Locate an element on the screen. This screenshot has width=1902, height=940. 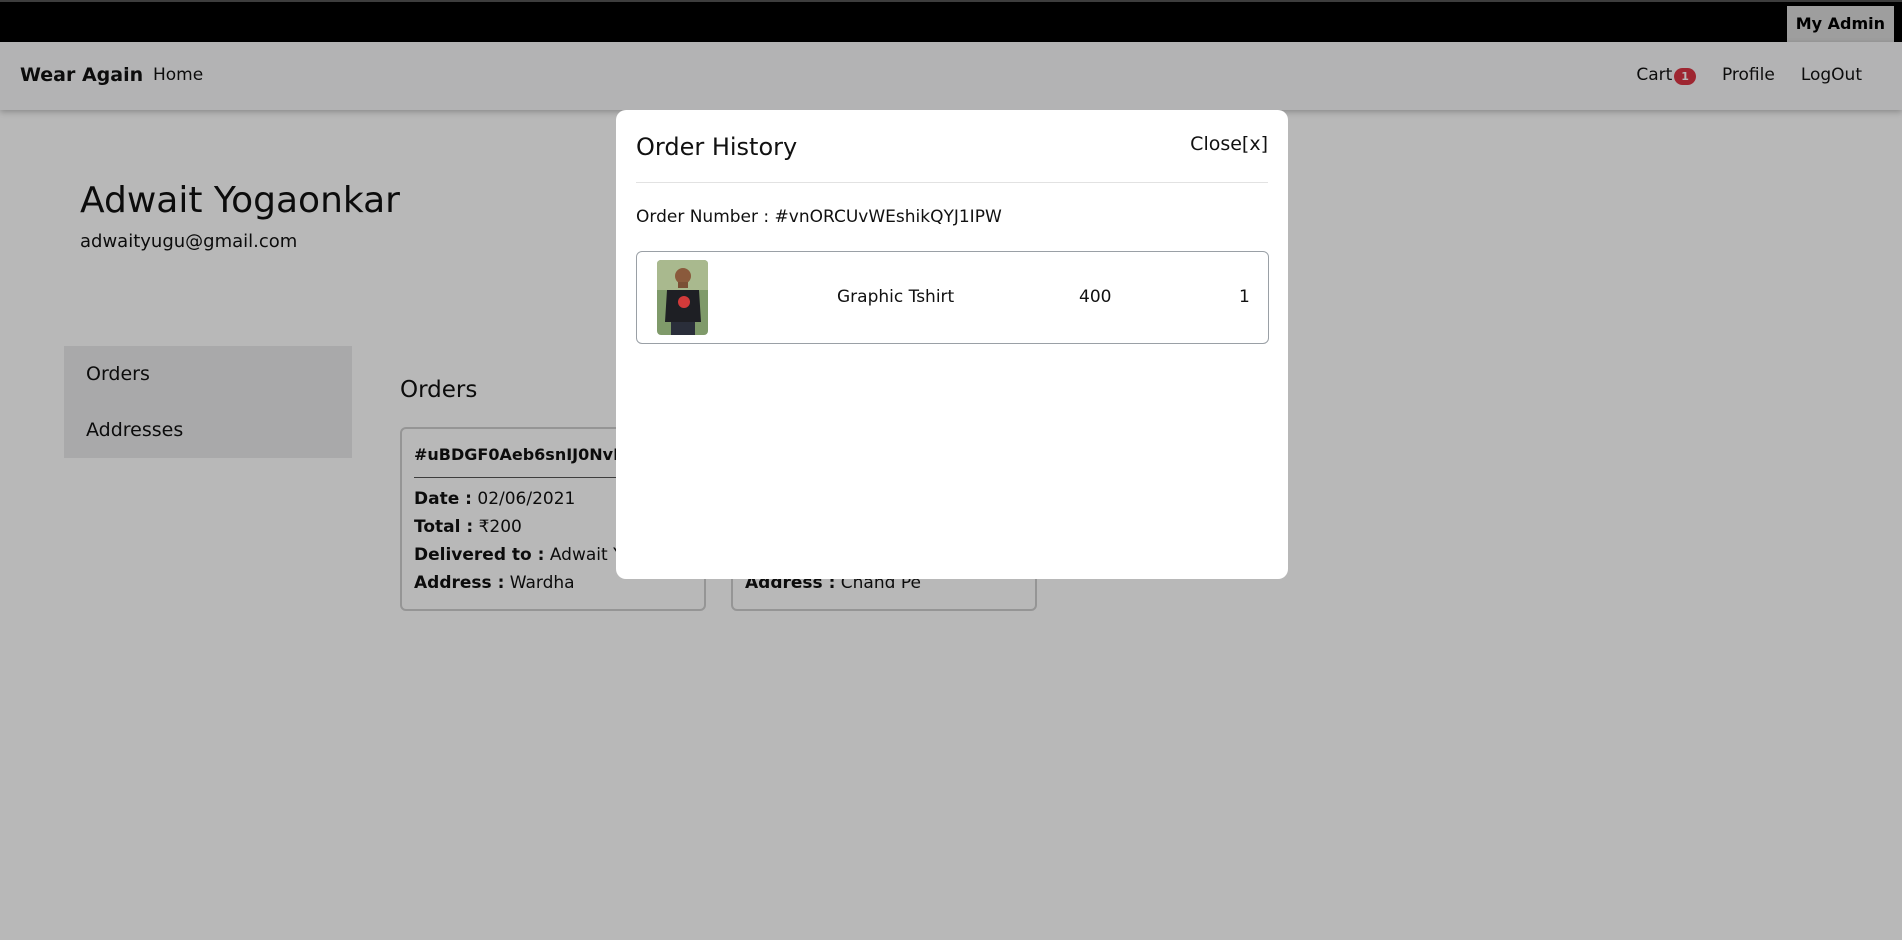
product-thumbnail is located at coordinates (682, 297).